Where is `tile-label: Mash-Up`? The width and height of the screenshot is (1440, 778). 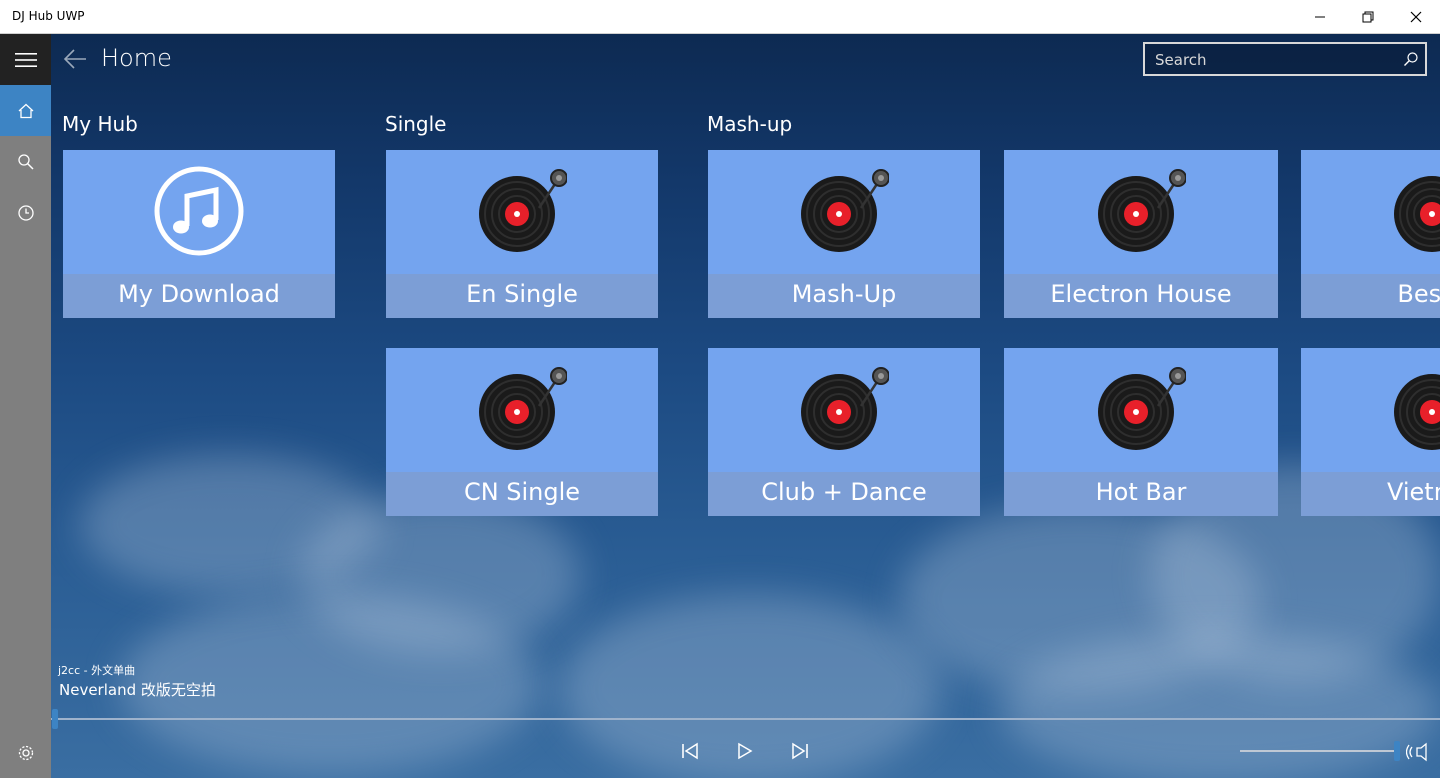
tile-label: Mash-Up is located at coordinates (844, 296).